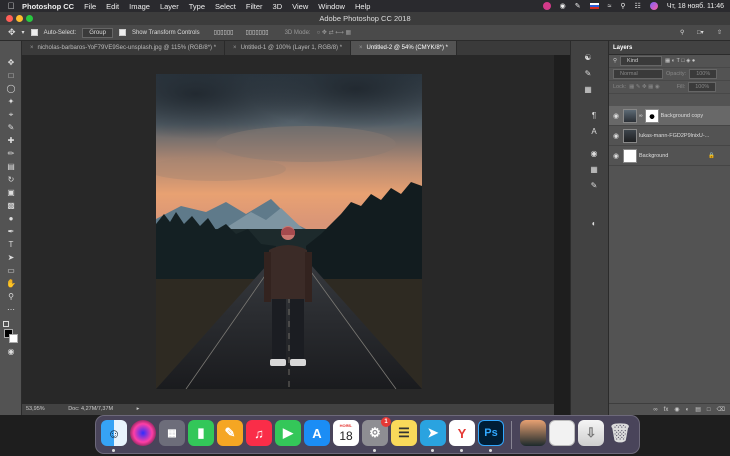  What do you see at coordinates (562, 433) in the screenshot?
I see `downloads-stack-icon` at bounding box center [562, 433].